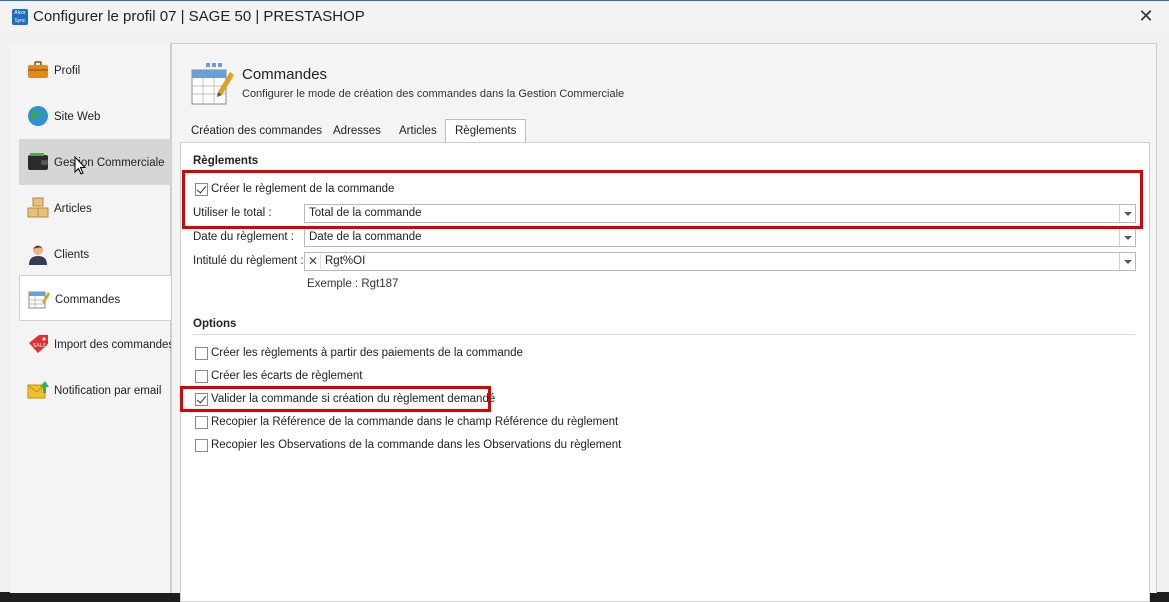  What do you see at coordinates (38, 161) in the screenshot?
I see `wallet-icon` at bounding box center [38, 161].